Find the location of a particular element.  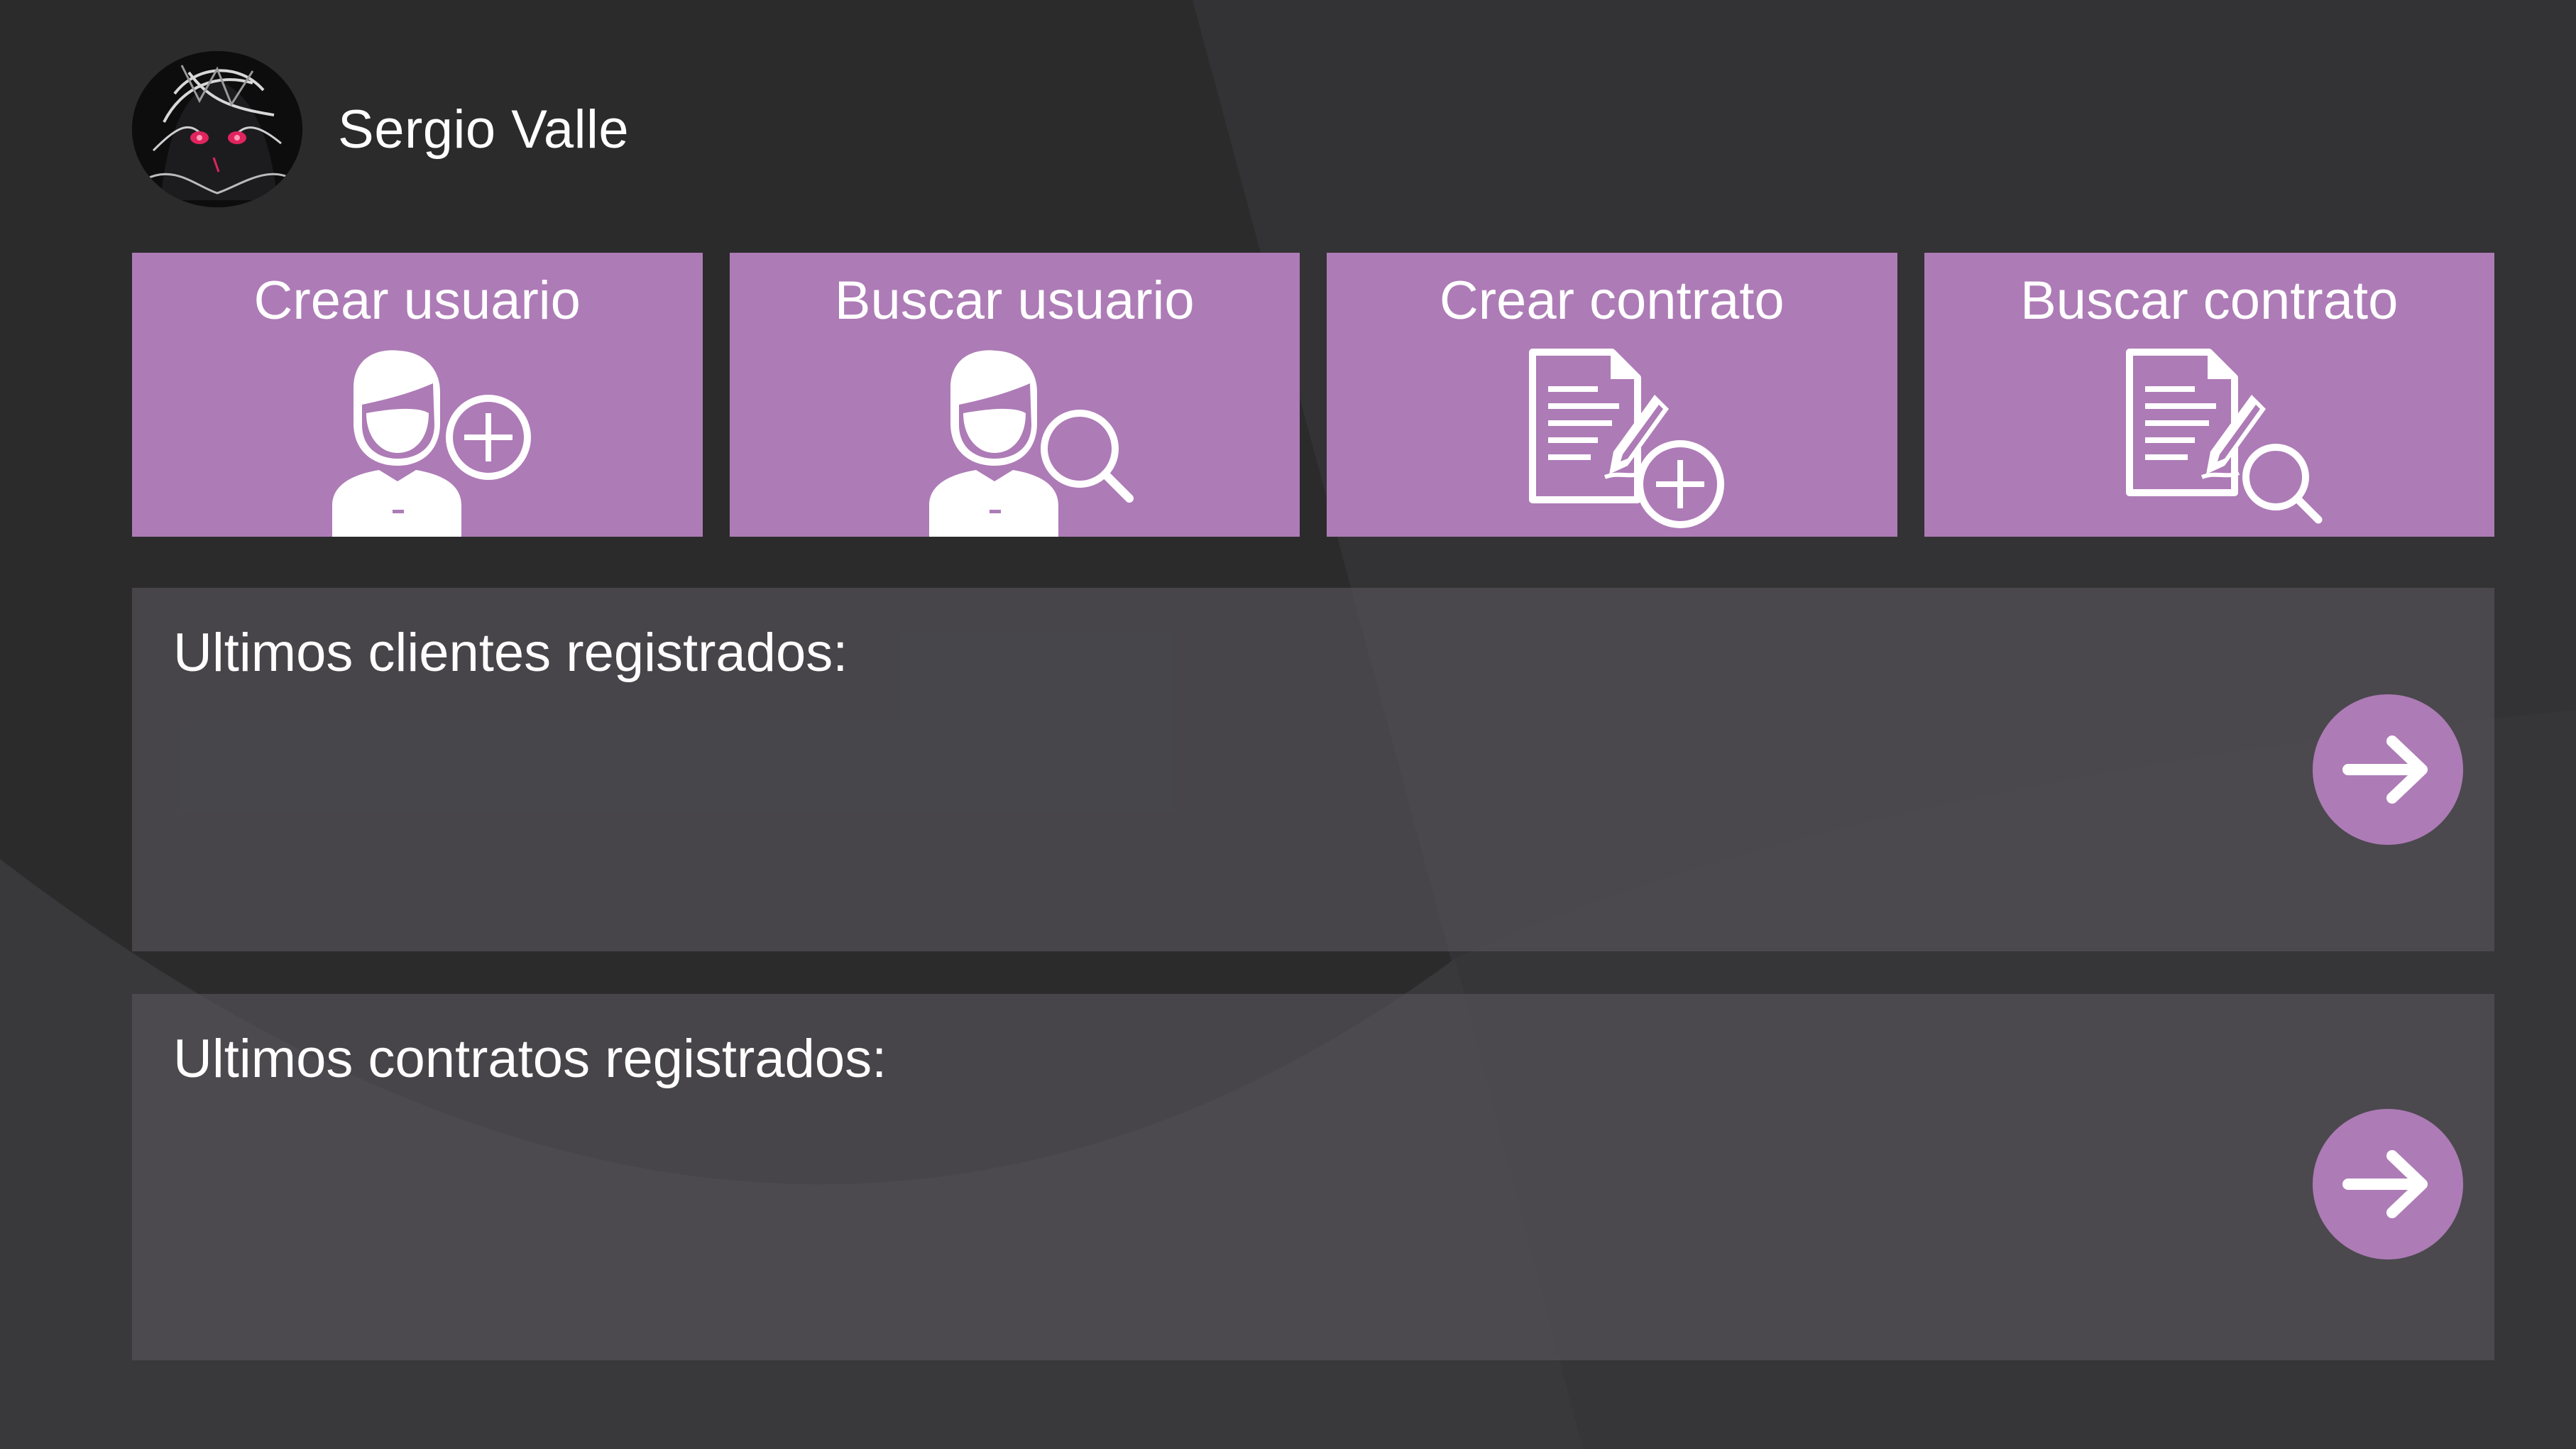

view-clients-button is located at coordinates (2388, 769).